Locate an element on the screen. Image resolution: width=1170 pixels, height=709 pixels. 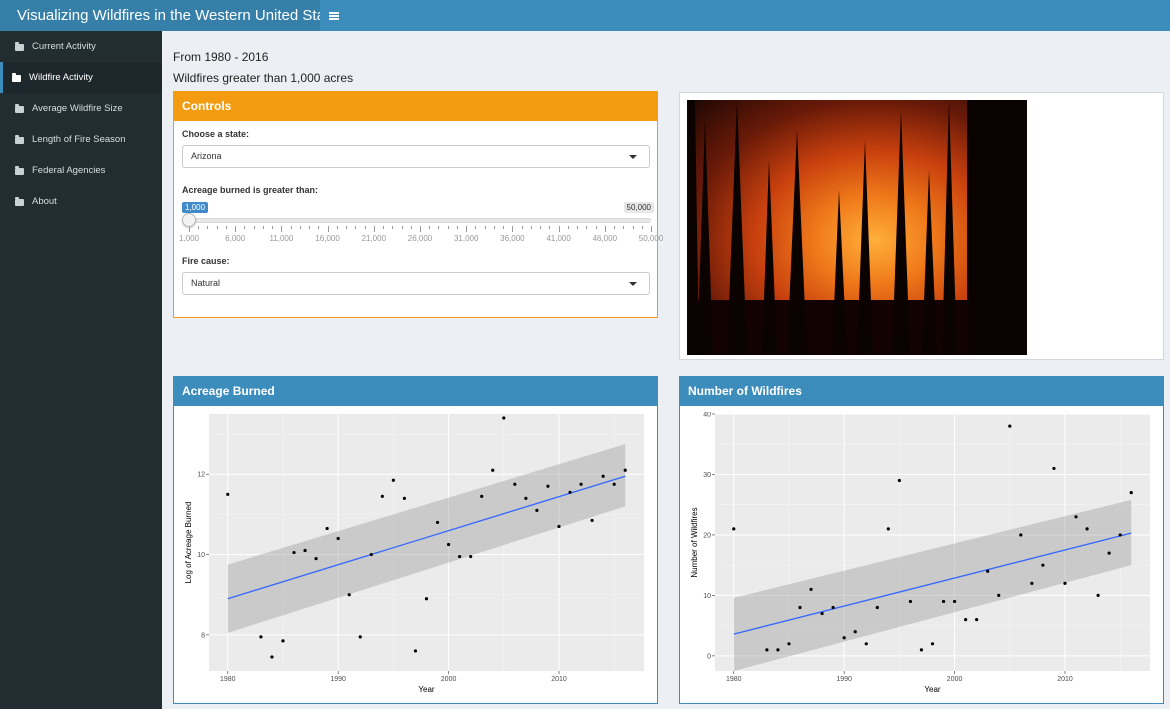
cause-label: Fire cause: is located at coordinates (206, 261).